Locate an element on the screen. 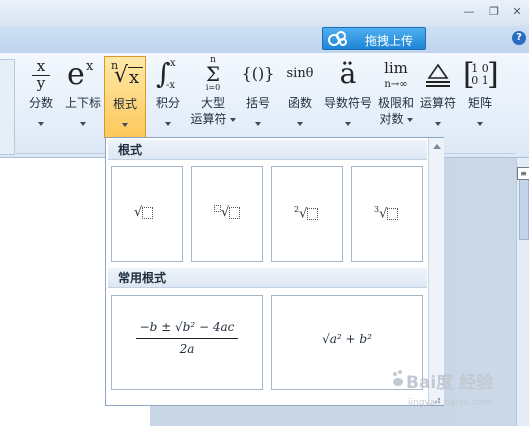 This screenshot has width=529, height=426. large-operator-label: 大型 is located at coordinates (212, 103).